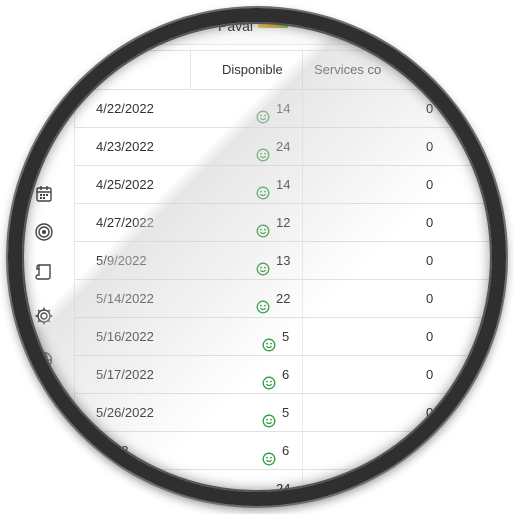 The width and height of the screenshot is (514, 514). Describe the element at coordinates (283, 260) in the screenshot. I see `available-count: 13` at that location.